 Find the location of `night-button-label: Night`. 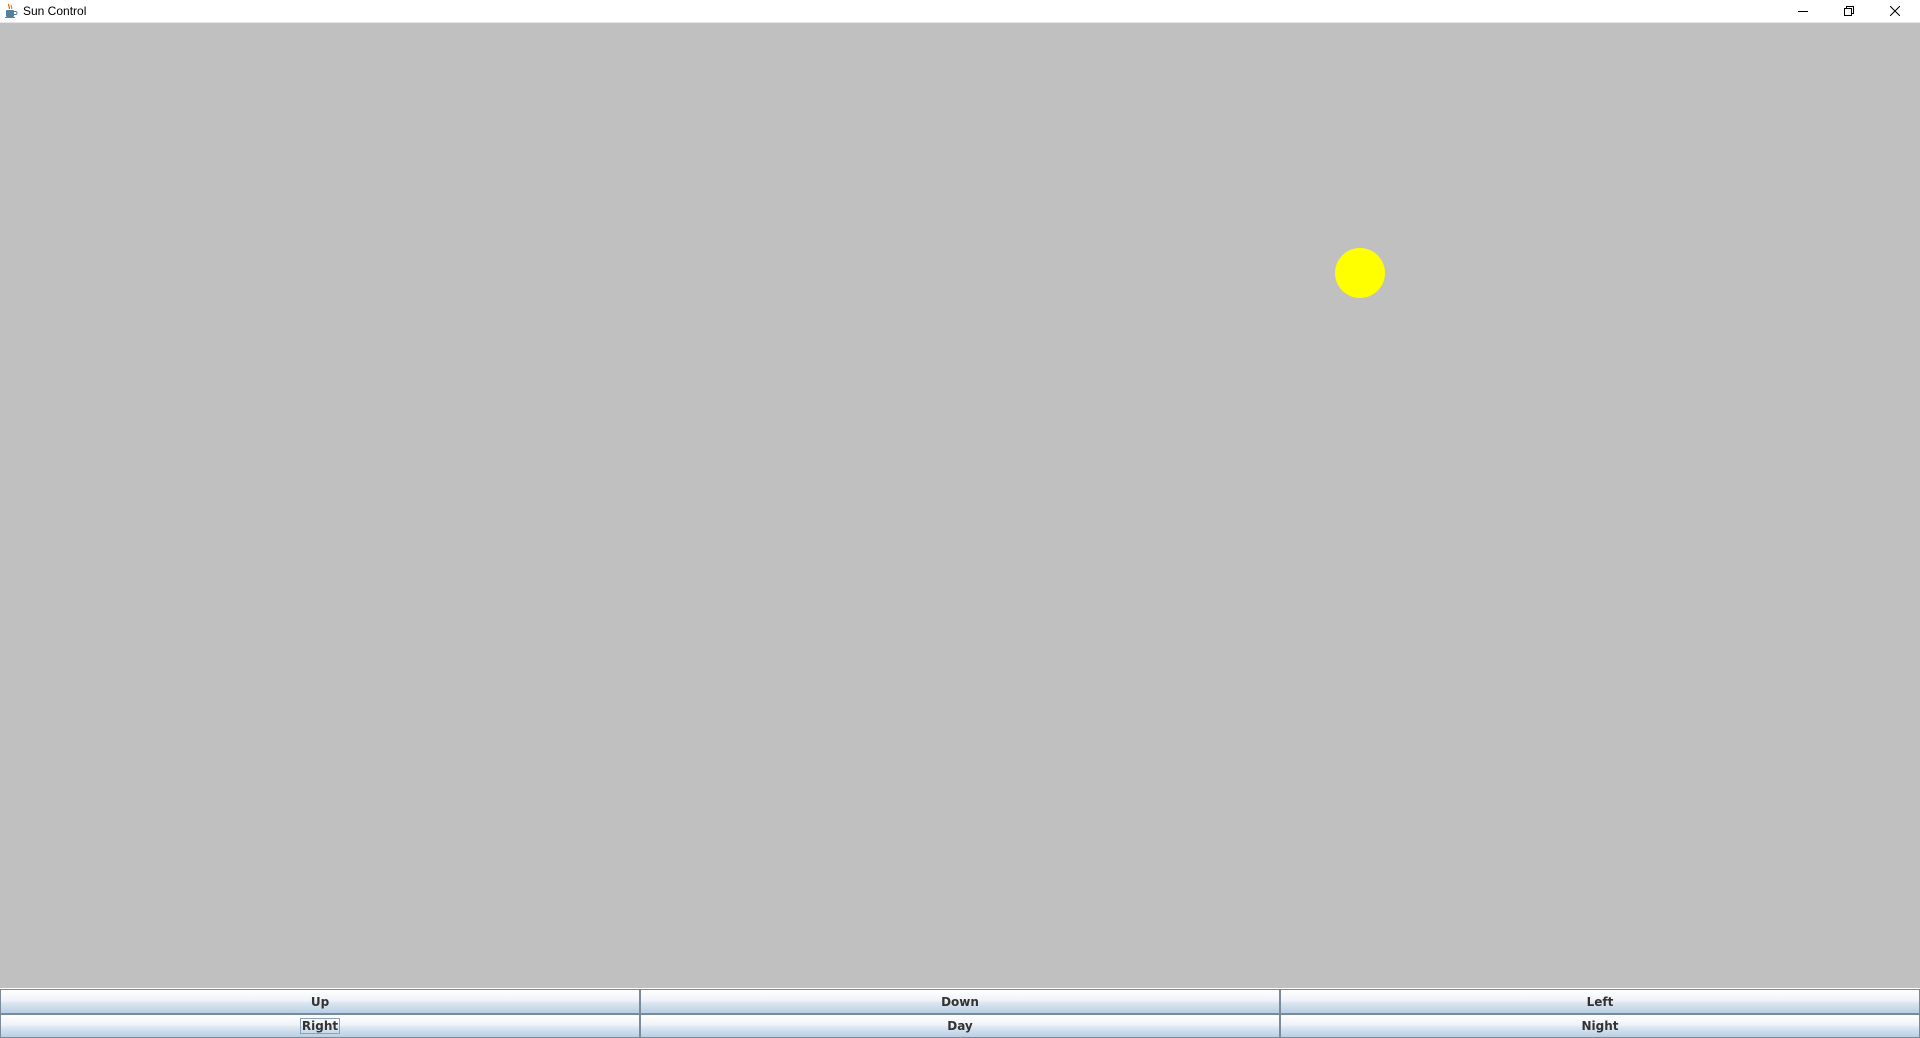

night-button-label: Night is located at coordinates (1600, 1026).